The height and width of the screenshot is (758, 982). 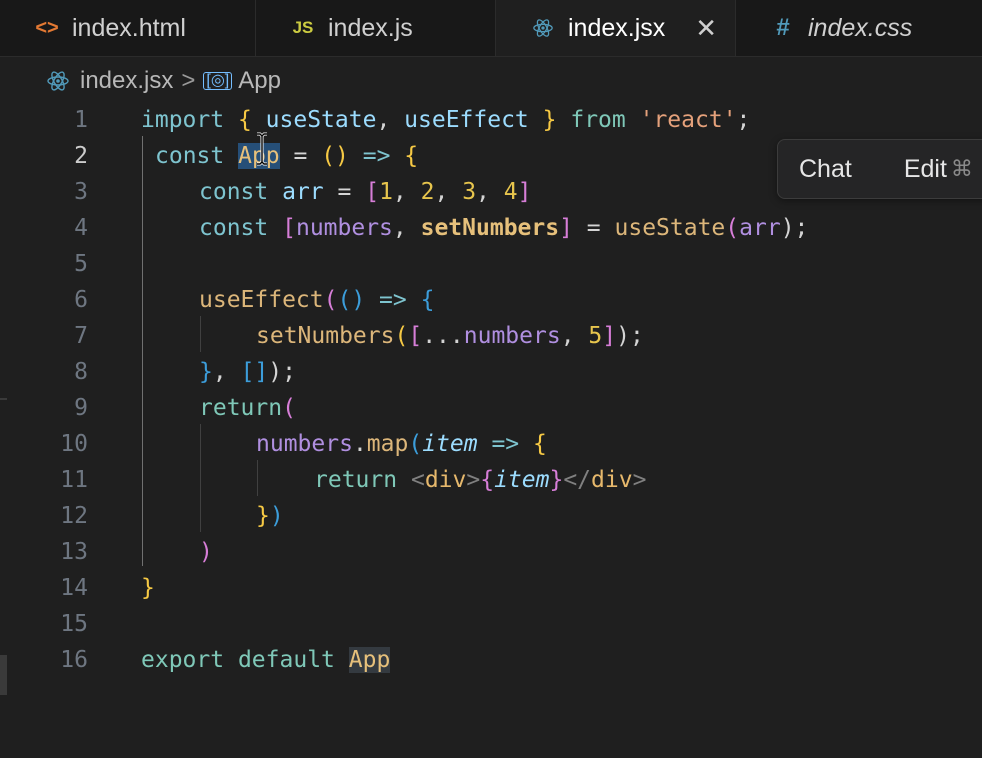 I want to click on tab-label: index.js, so click(x=370, y=27).